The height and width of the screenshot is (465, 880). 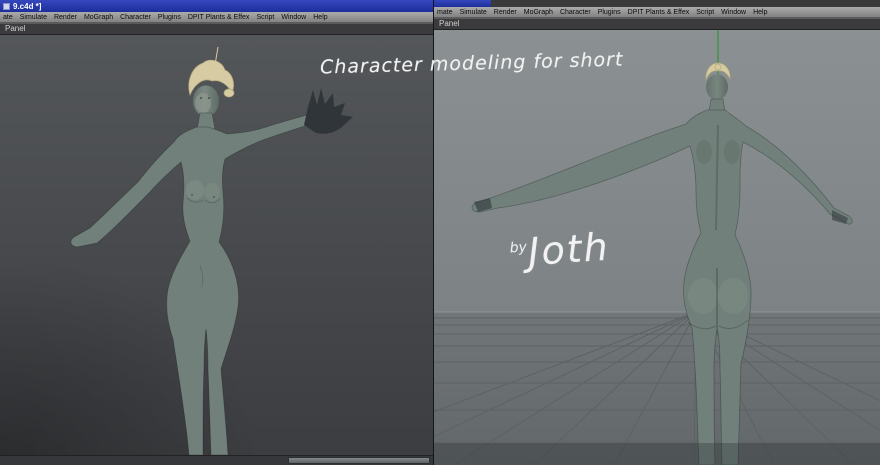 I want to click on app-icon, so click(x=6, y=6).